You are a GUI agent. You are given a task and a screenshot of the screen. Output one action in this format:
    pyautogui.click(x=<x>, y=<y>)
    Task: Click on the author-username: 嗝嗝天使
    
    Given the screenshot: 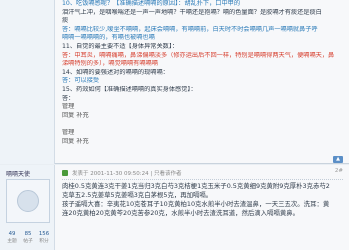 What is the action you would take?
    pyautogui.click(x=18, y=173)
    